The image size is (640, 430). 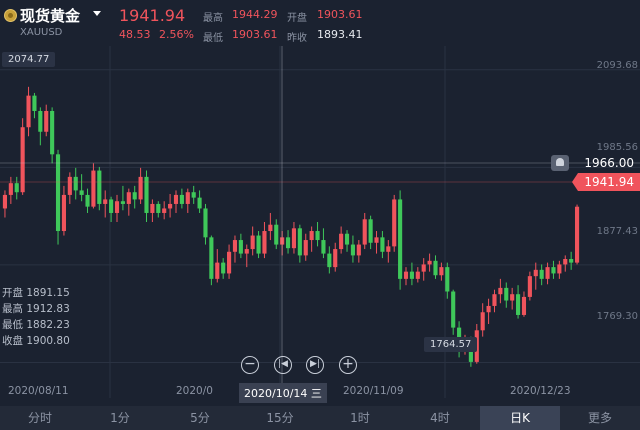 What do you see at coordinates (40, 418) in the screenshot?
I see `tab-timeshare: 分时` at bounding box center [40, 418].